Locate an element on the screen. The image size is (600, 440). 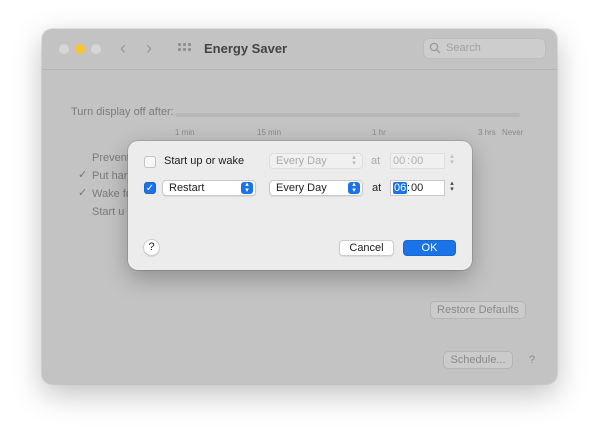
row1-repeat-popup: Every Day ▴ ▾ is located at coordinates (316, 161).